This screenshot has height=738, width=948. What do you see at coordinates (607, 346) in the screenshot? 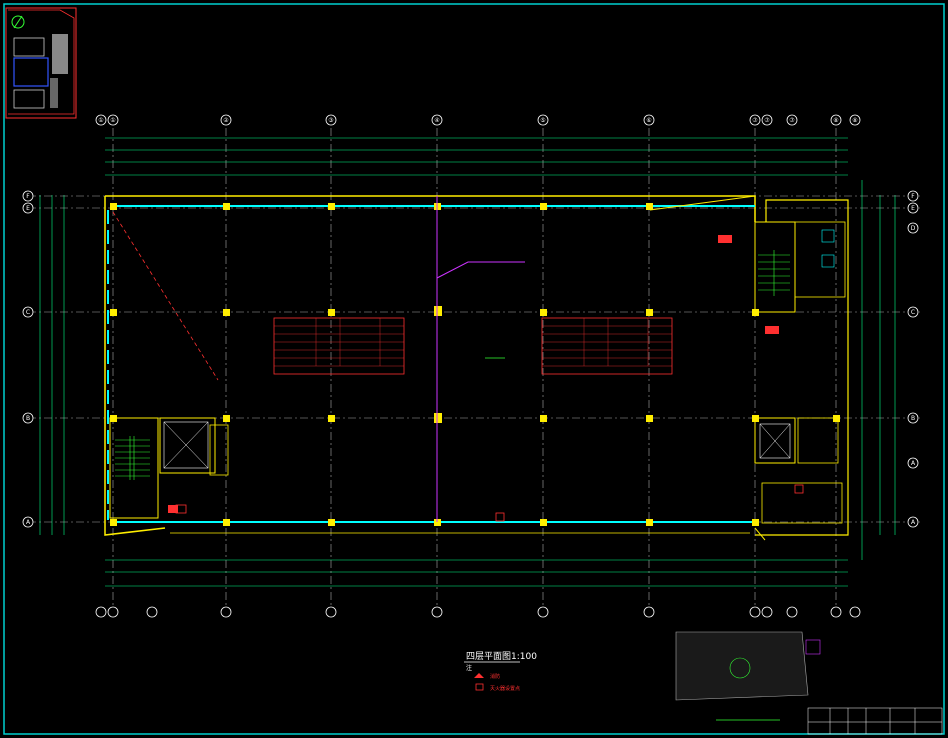
I see `schedule-table-right` at bounding box center [607, 346].